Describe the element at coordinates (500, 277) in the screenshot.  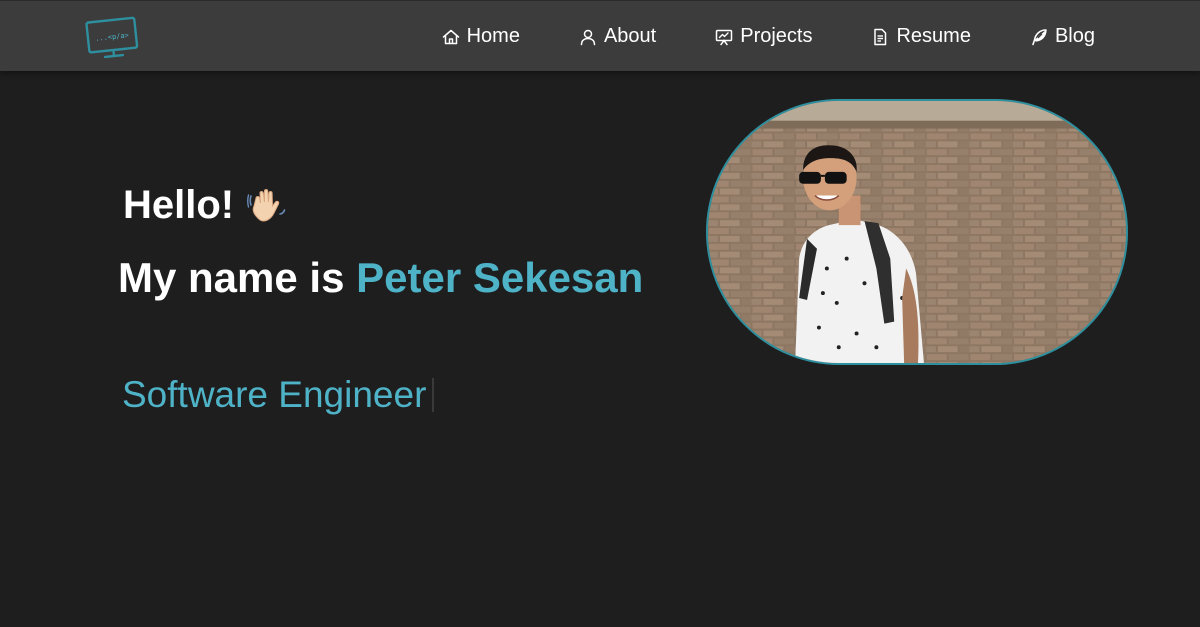
I see `person-name: Peter Sekesan` at that location.